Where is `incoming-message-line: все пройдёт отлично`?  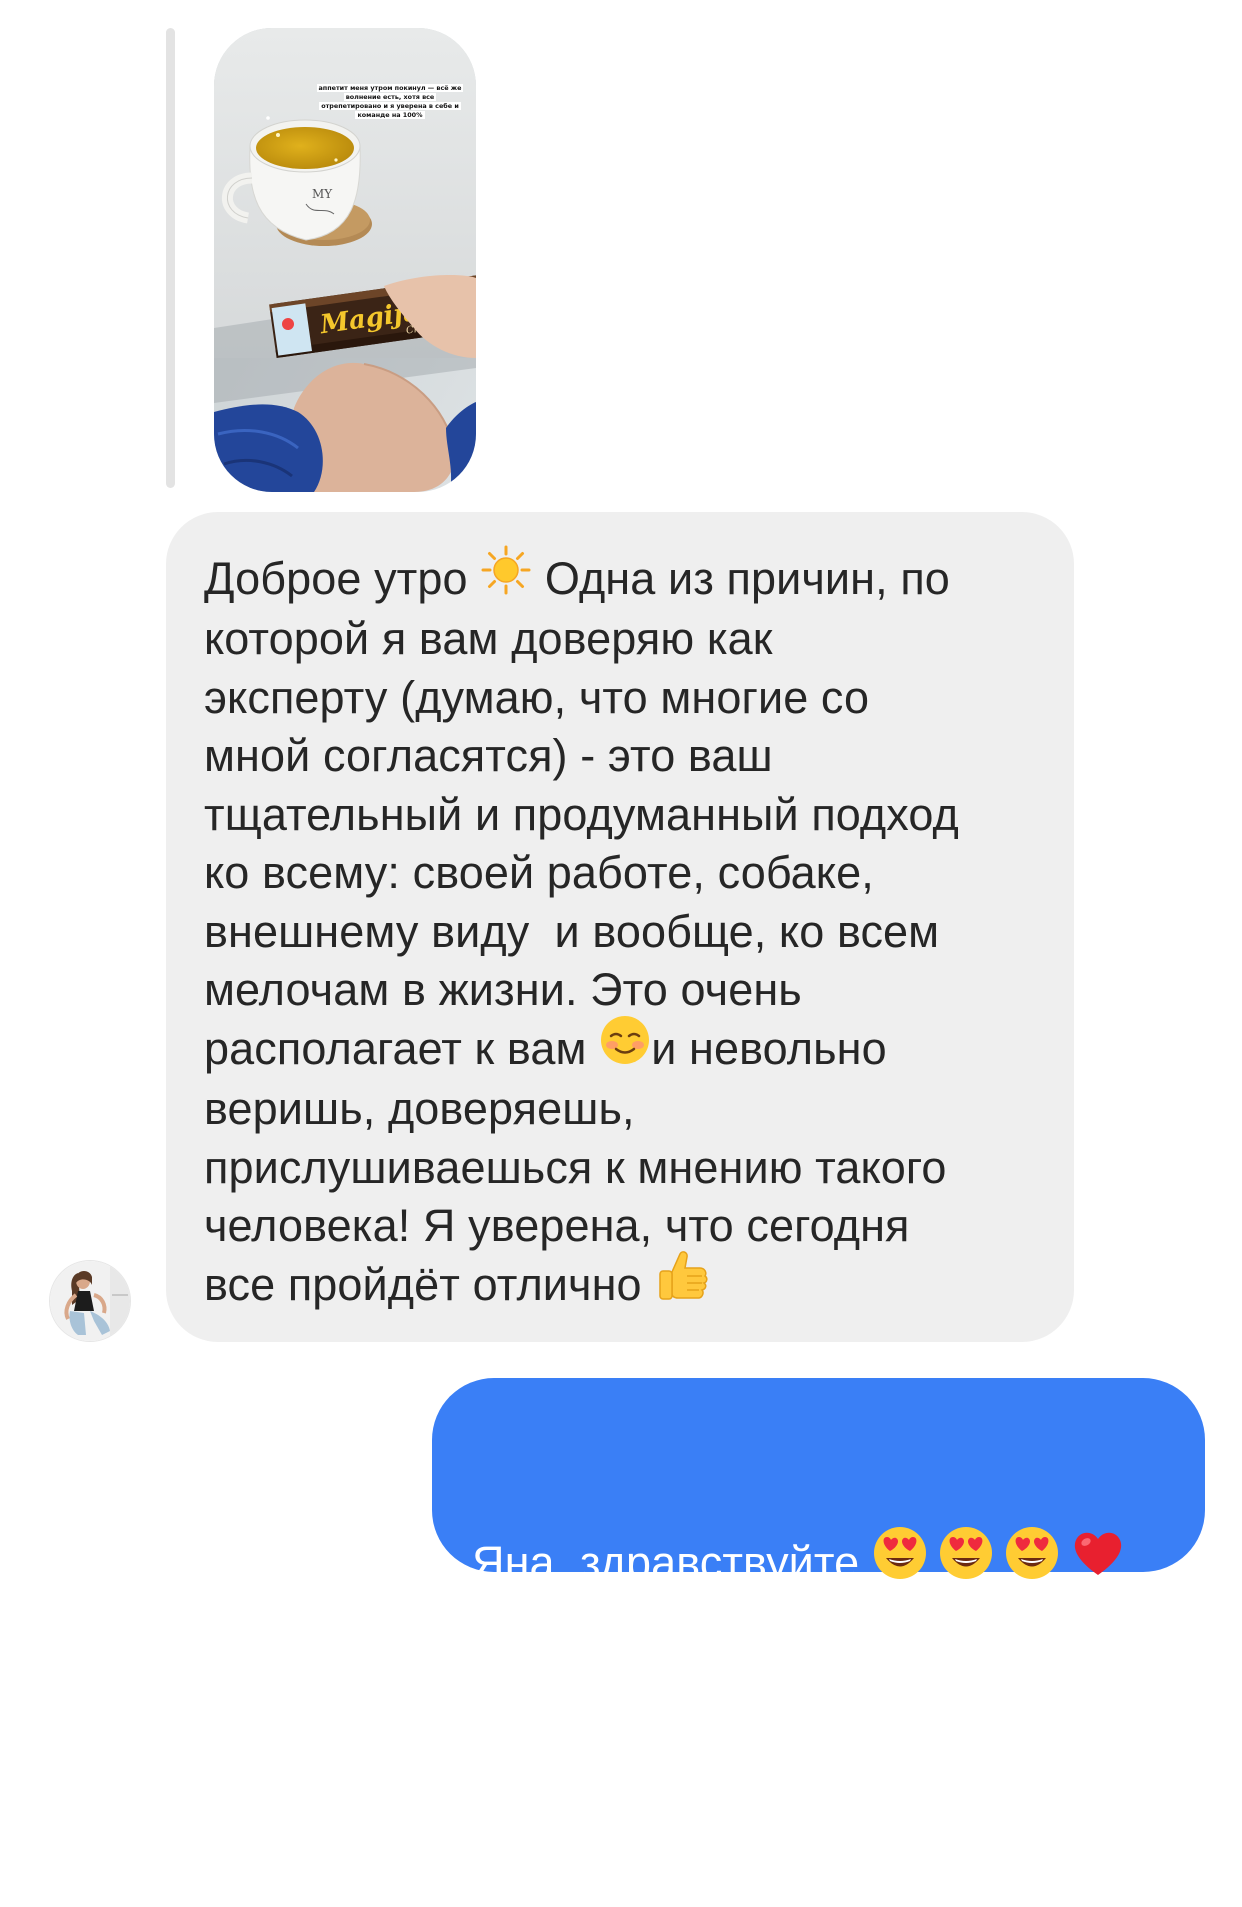
incoming-message-line: все пройдёт отлично is located at coordinates (626, 1285).